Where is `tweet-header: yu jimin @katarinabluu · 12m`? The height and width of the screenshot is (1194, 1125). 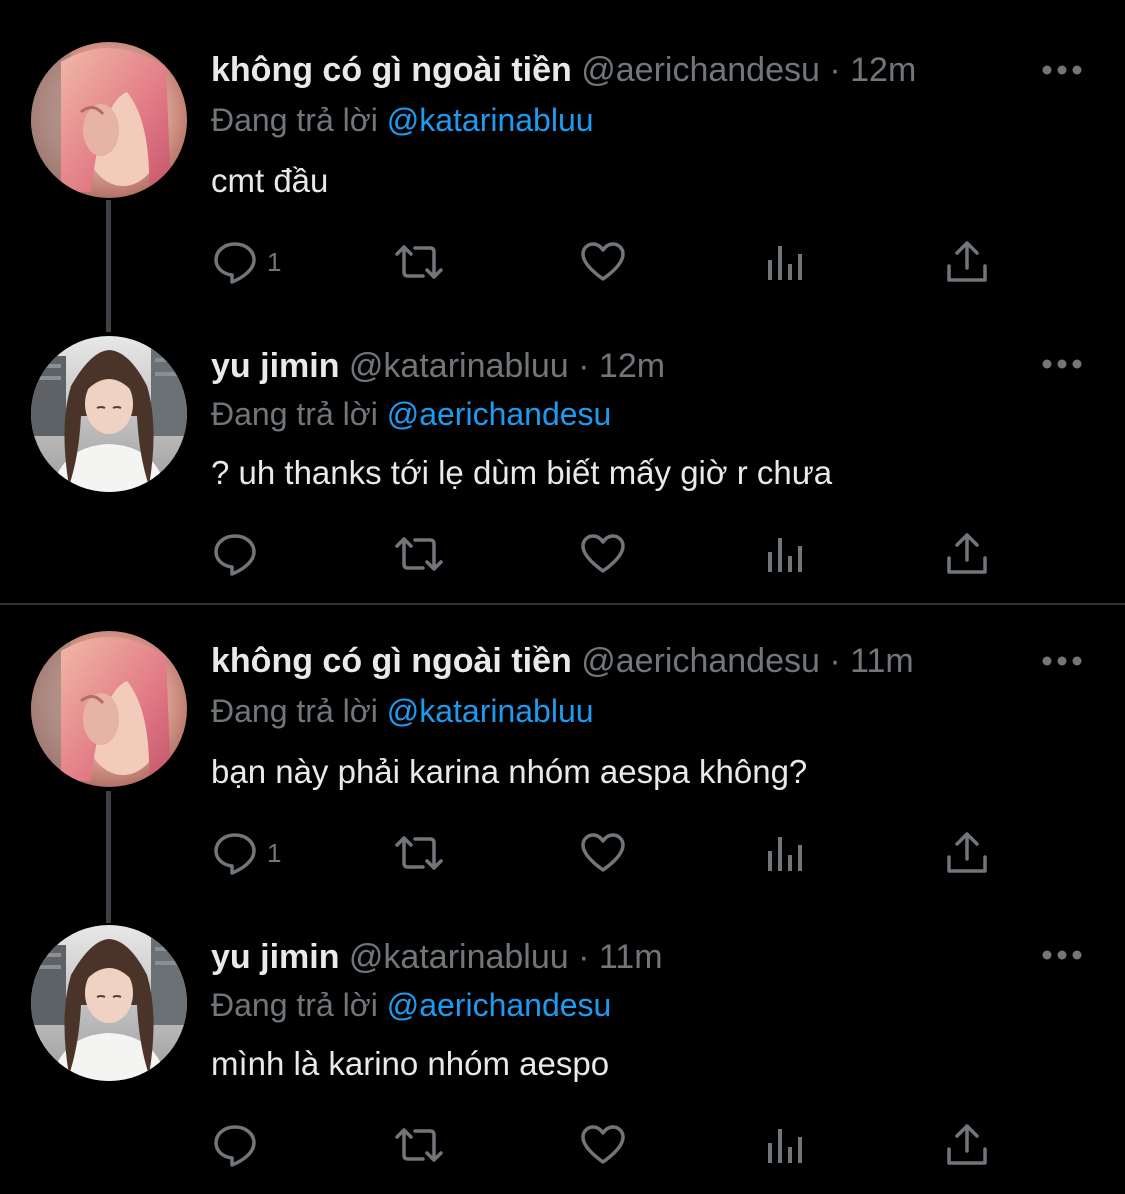 tweet-header: yu jimin @katarinabluu · 12m is located at coordinates (438, 366).